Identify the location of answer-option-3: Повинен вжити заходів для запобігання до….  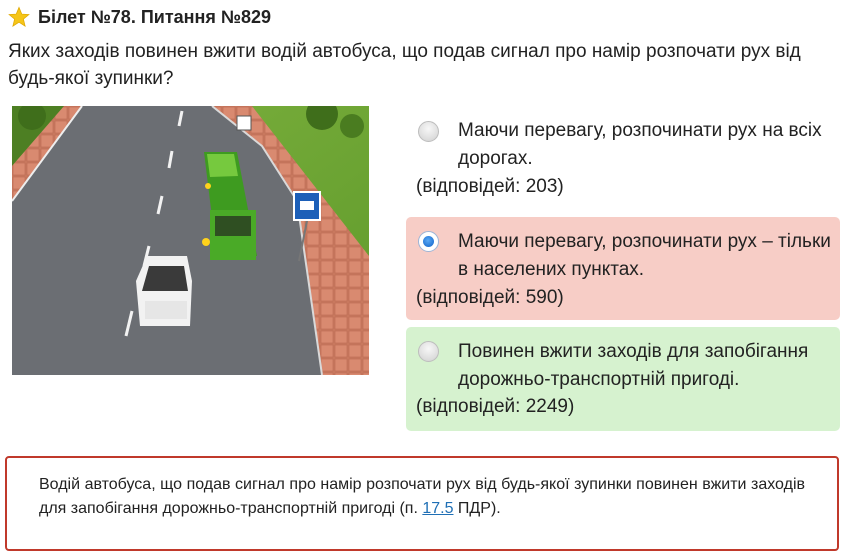
(623, 379).